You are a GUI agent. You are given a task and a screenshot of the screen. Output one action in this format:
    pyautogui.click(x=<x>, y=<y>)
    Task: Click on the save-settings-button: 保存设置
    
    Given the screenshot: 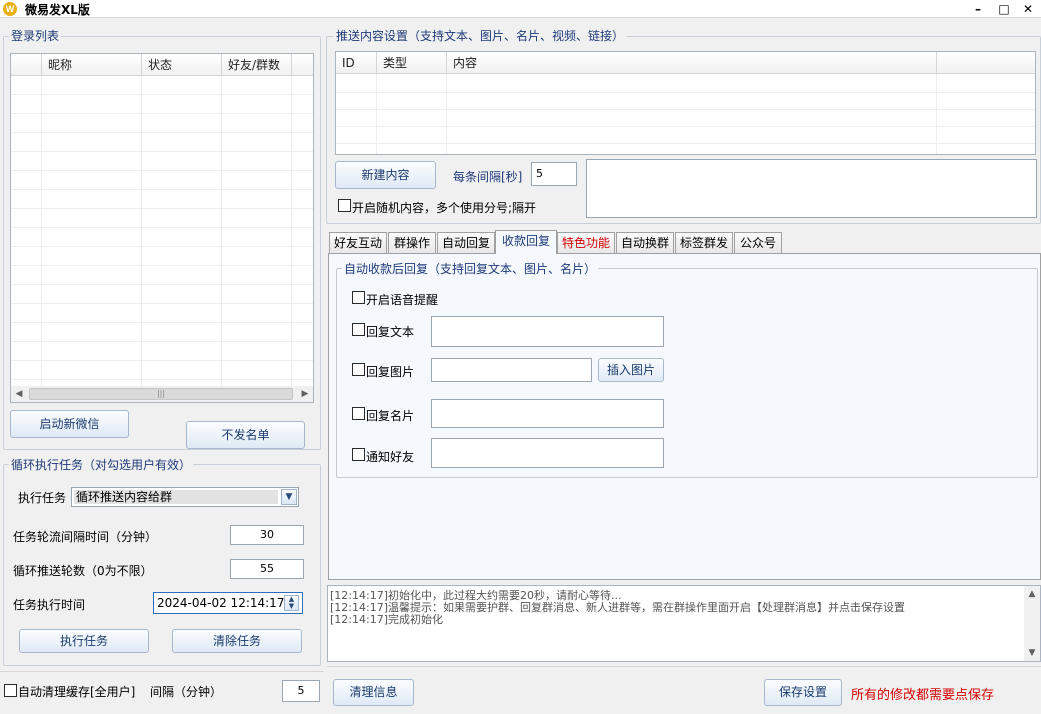 What is the action you would take?
    pyautogui.click(x=803, y=692)
    